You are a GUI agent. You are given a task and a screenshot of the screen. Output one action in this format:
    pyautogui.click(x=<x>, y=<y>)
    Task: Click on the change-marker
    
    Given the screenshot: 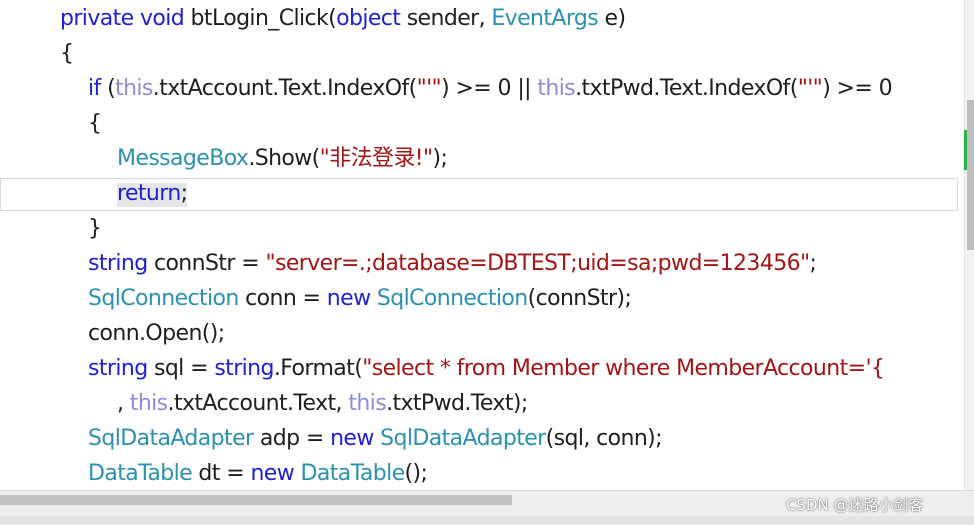 What is the action you would take?
    pyautogui.click(x=965, y=150)
    